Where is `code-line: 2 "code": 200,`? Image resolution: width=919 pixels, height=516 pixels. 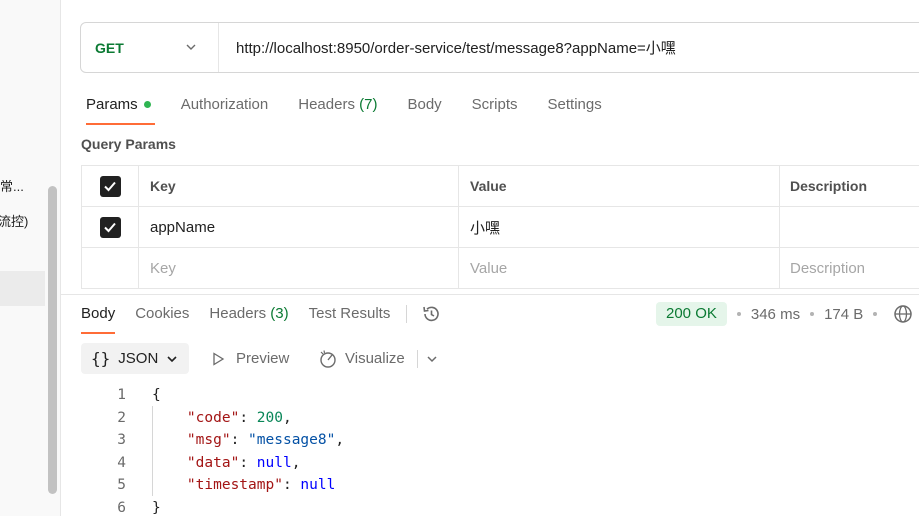
code-line: 2 "code": 200, is located at coordinates (222, 418).